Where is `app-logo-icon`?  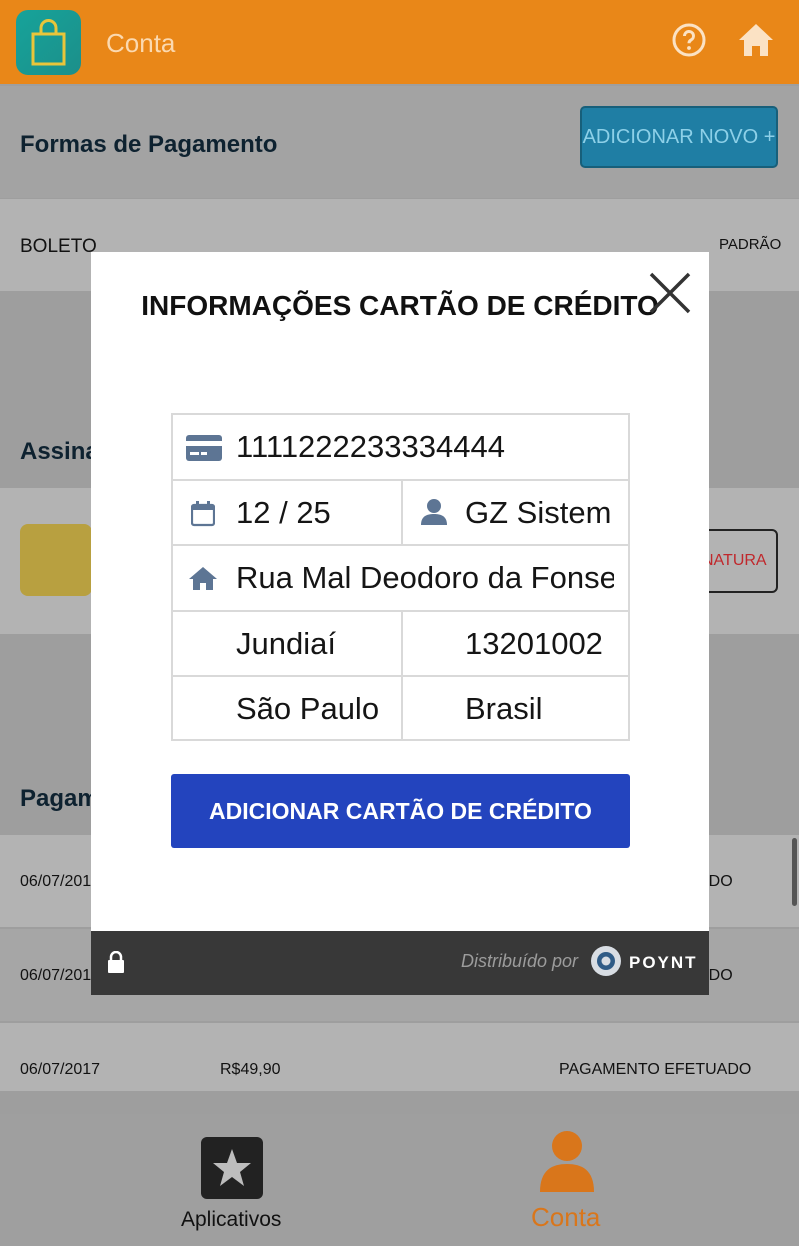
app-logo-icon is located at coordinates (48, 42).